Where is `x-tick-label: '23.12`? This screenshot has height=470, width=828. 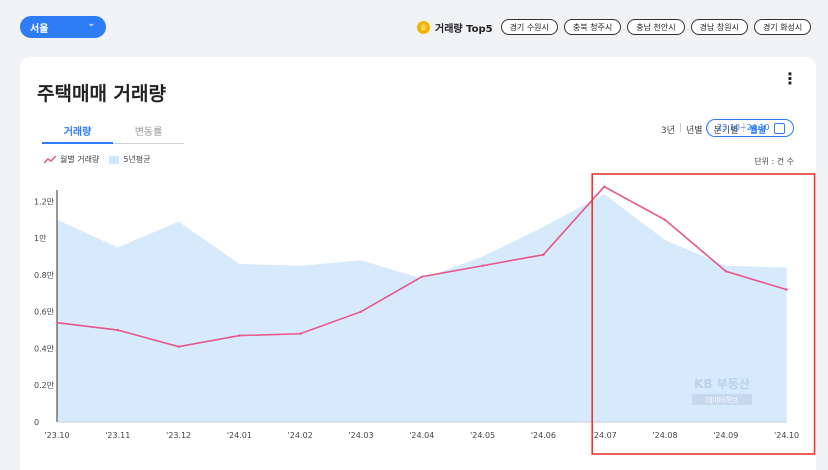 x-tick-label: '23.12 is located at coordinates (178, 435).